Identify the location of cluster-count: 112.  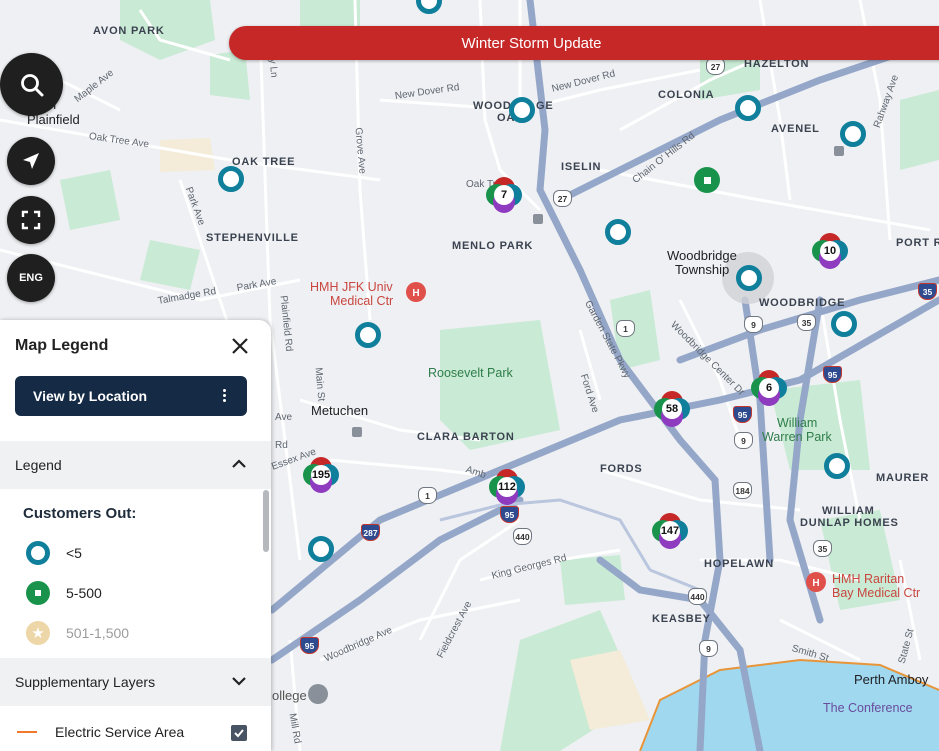
(507, 487).